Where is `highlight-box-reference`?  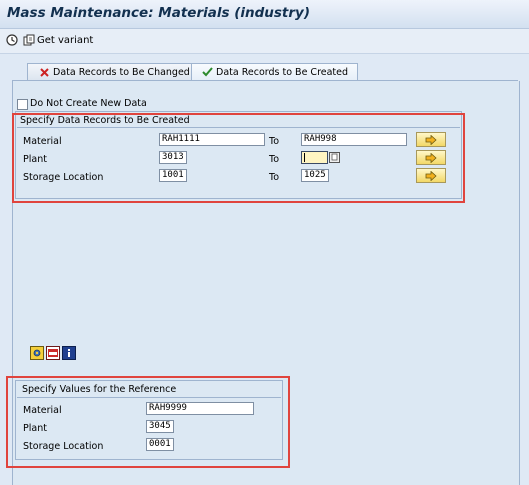 highlight-box-reference is located at coordinates (148, 422).